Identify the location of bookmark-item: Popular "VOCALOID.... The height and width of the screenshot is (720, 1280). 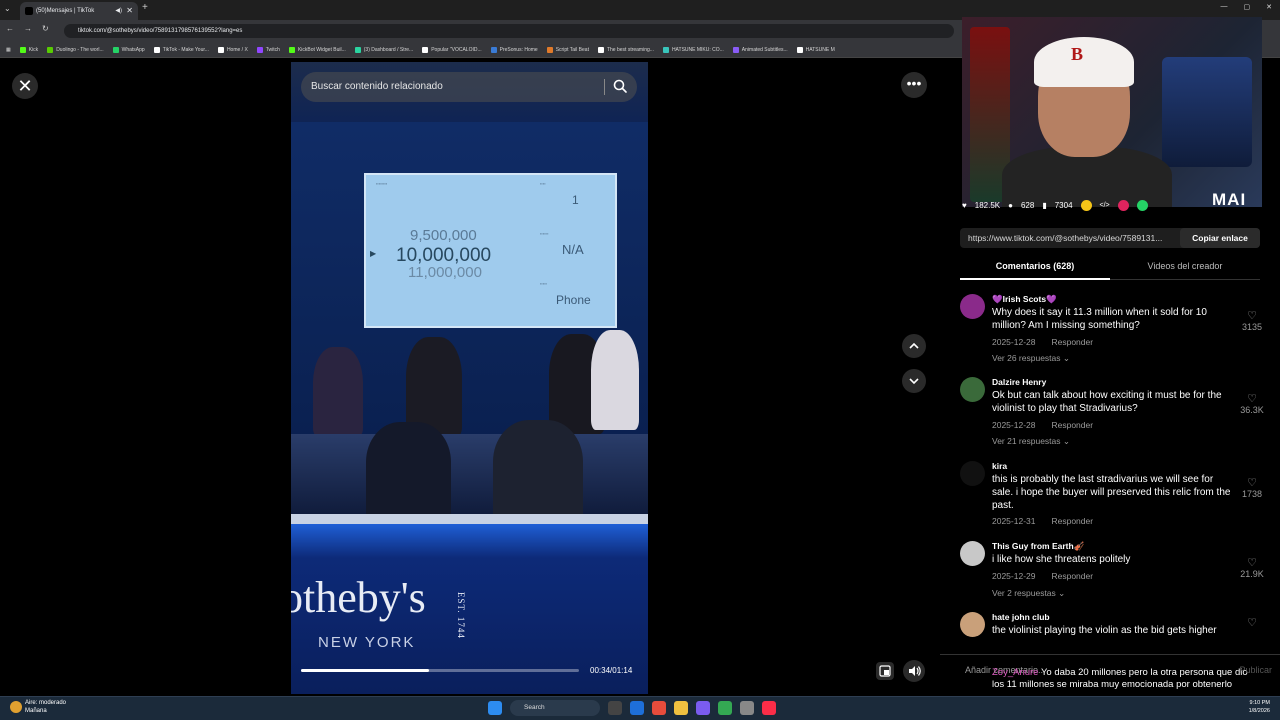
(452, 49).